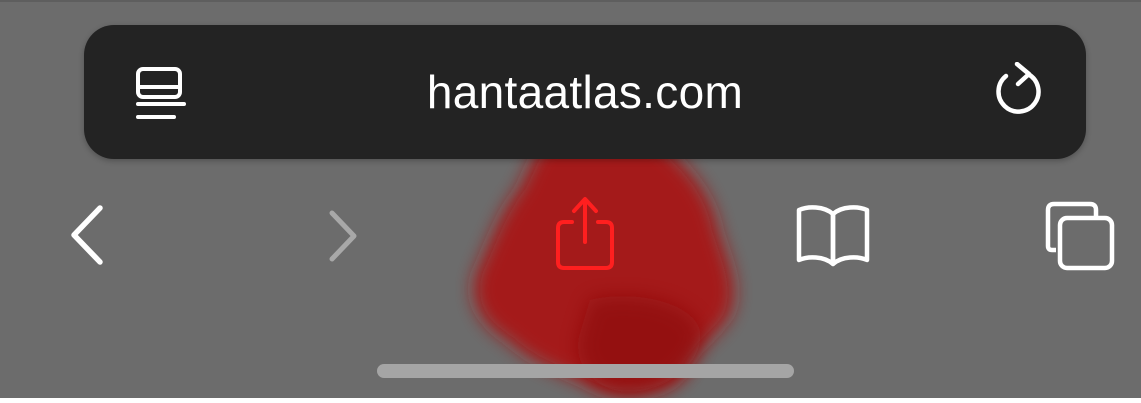 This screenshot has height=403, width=1141. I want to click on book-icon, so click(833, 236).